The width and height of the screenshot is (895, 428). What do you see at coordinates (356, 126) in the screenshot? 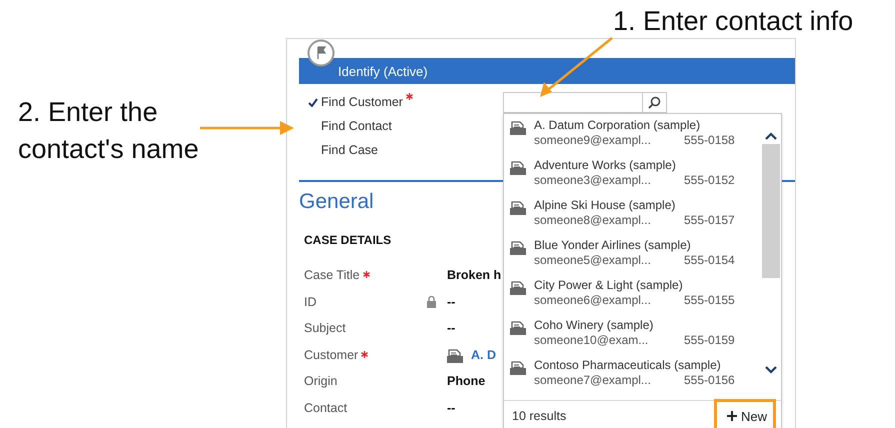
I see `step-label: Find Contact` at bounding box center [356, 126].